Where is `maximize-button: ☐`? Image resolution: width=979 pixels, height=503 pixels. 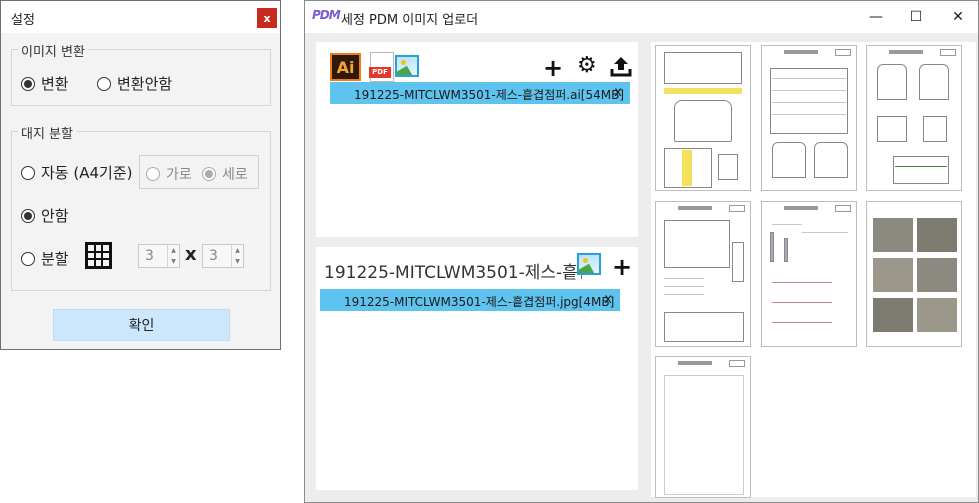 maximize-button: ☐ is located at coordinates (916, 17).